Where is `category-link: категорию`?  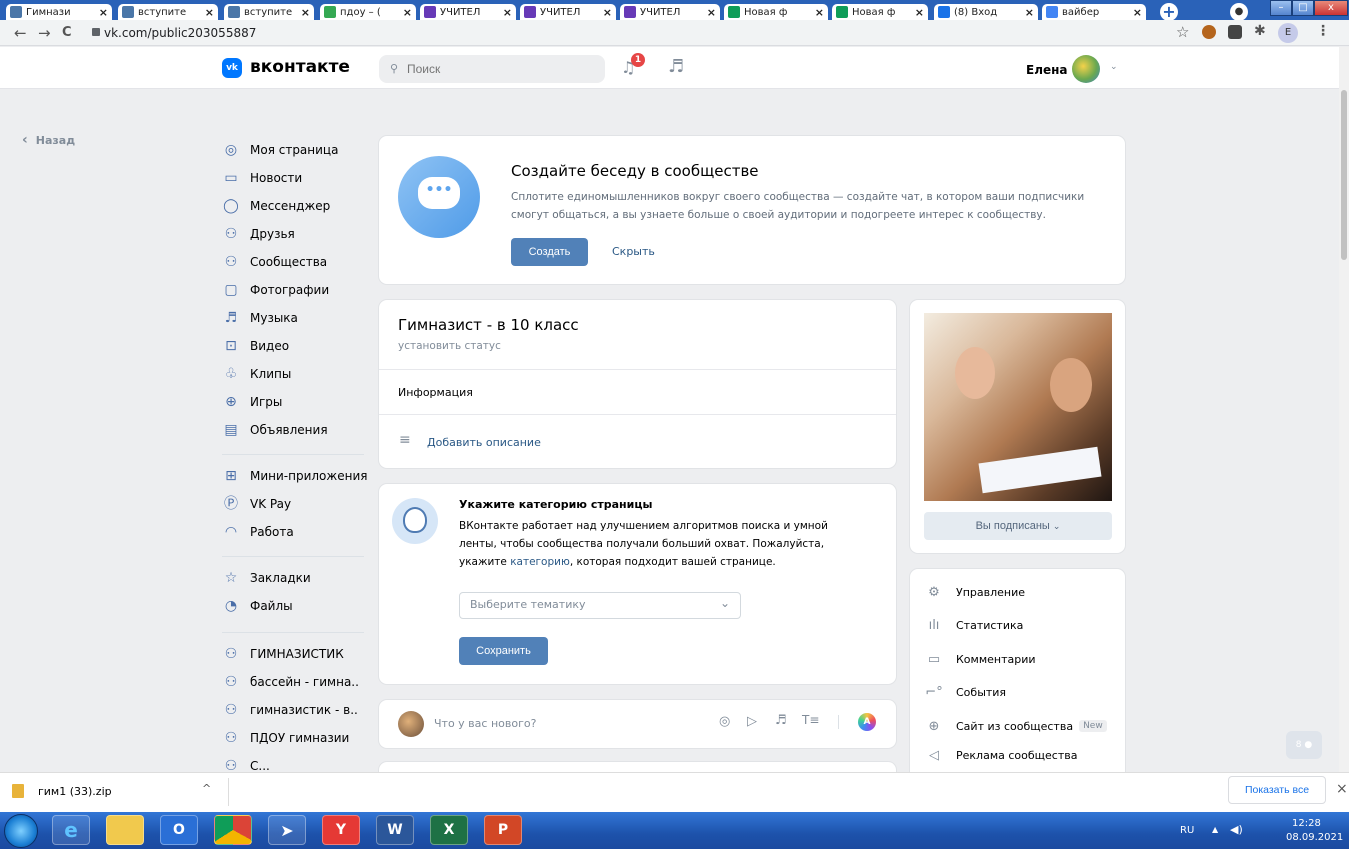
category-link: категорию is located at coordinates (540, 562).